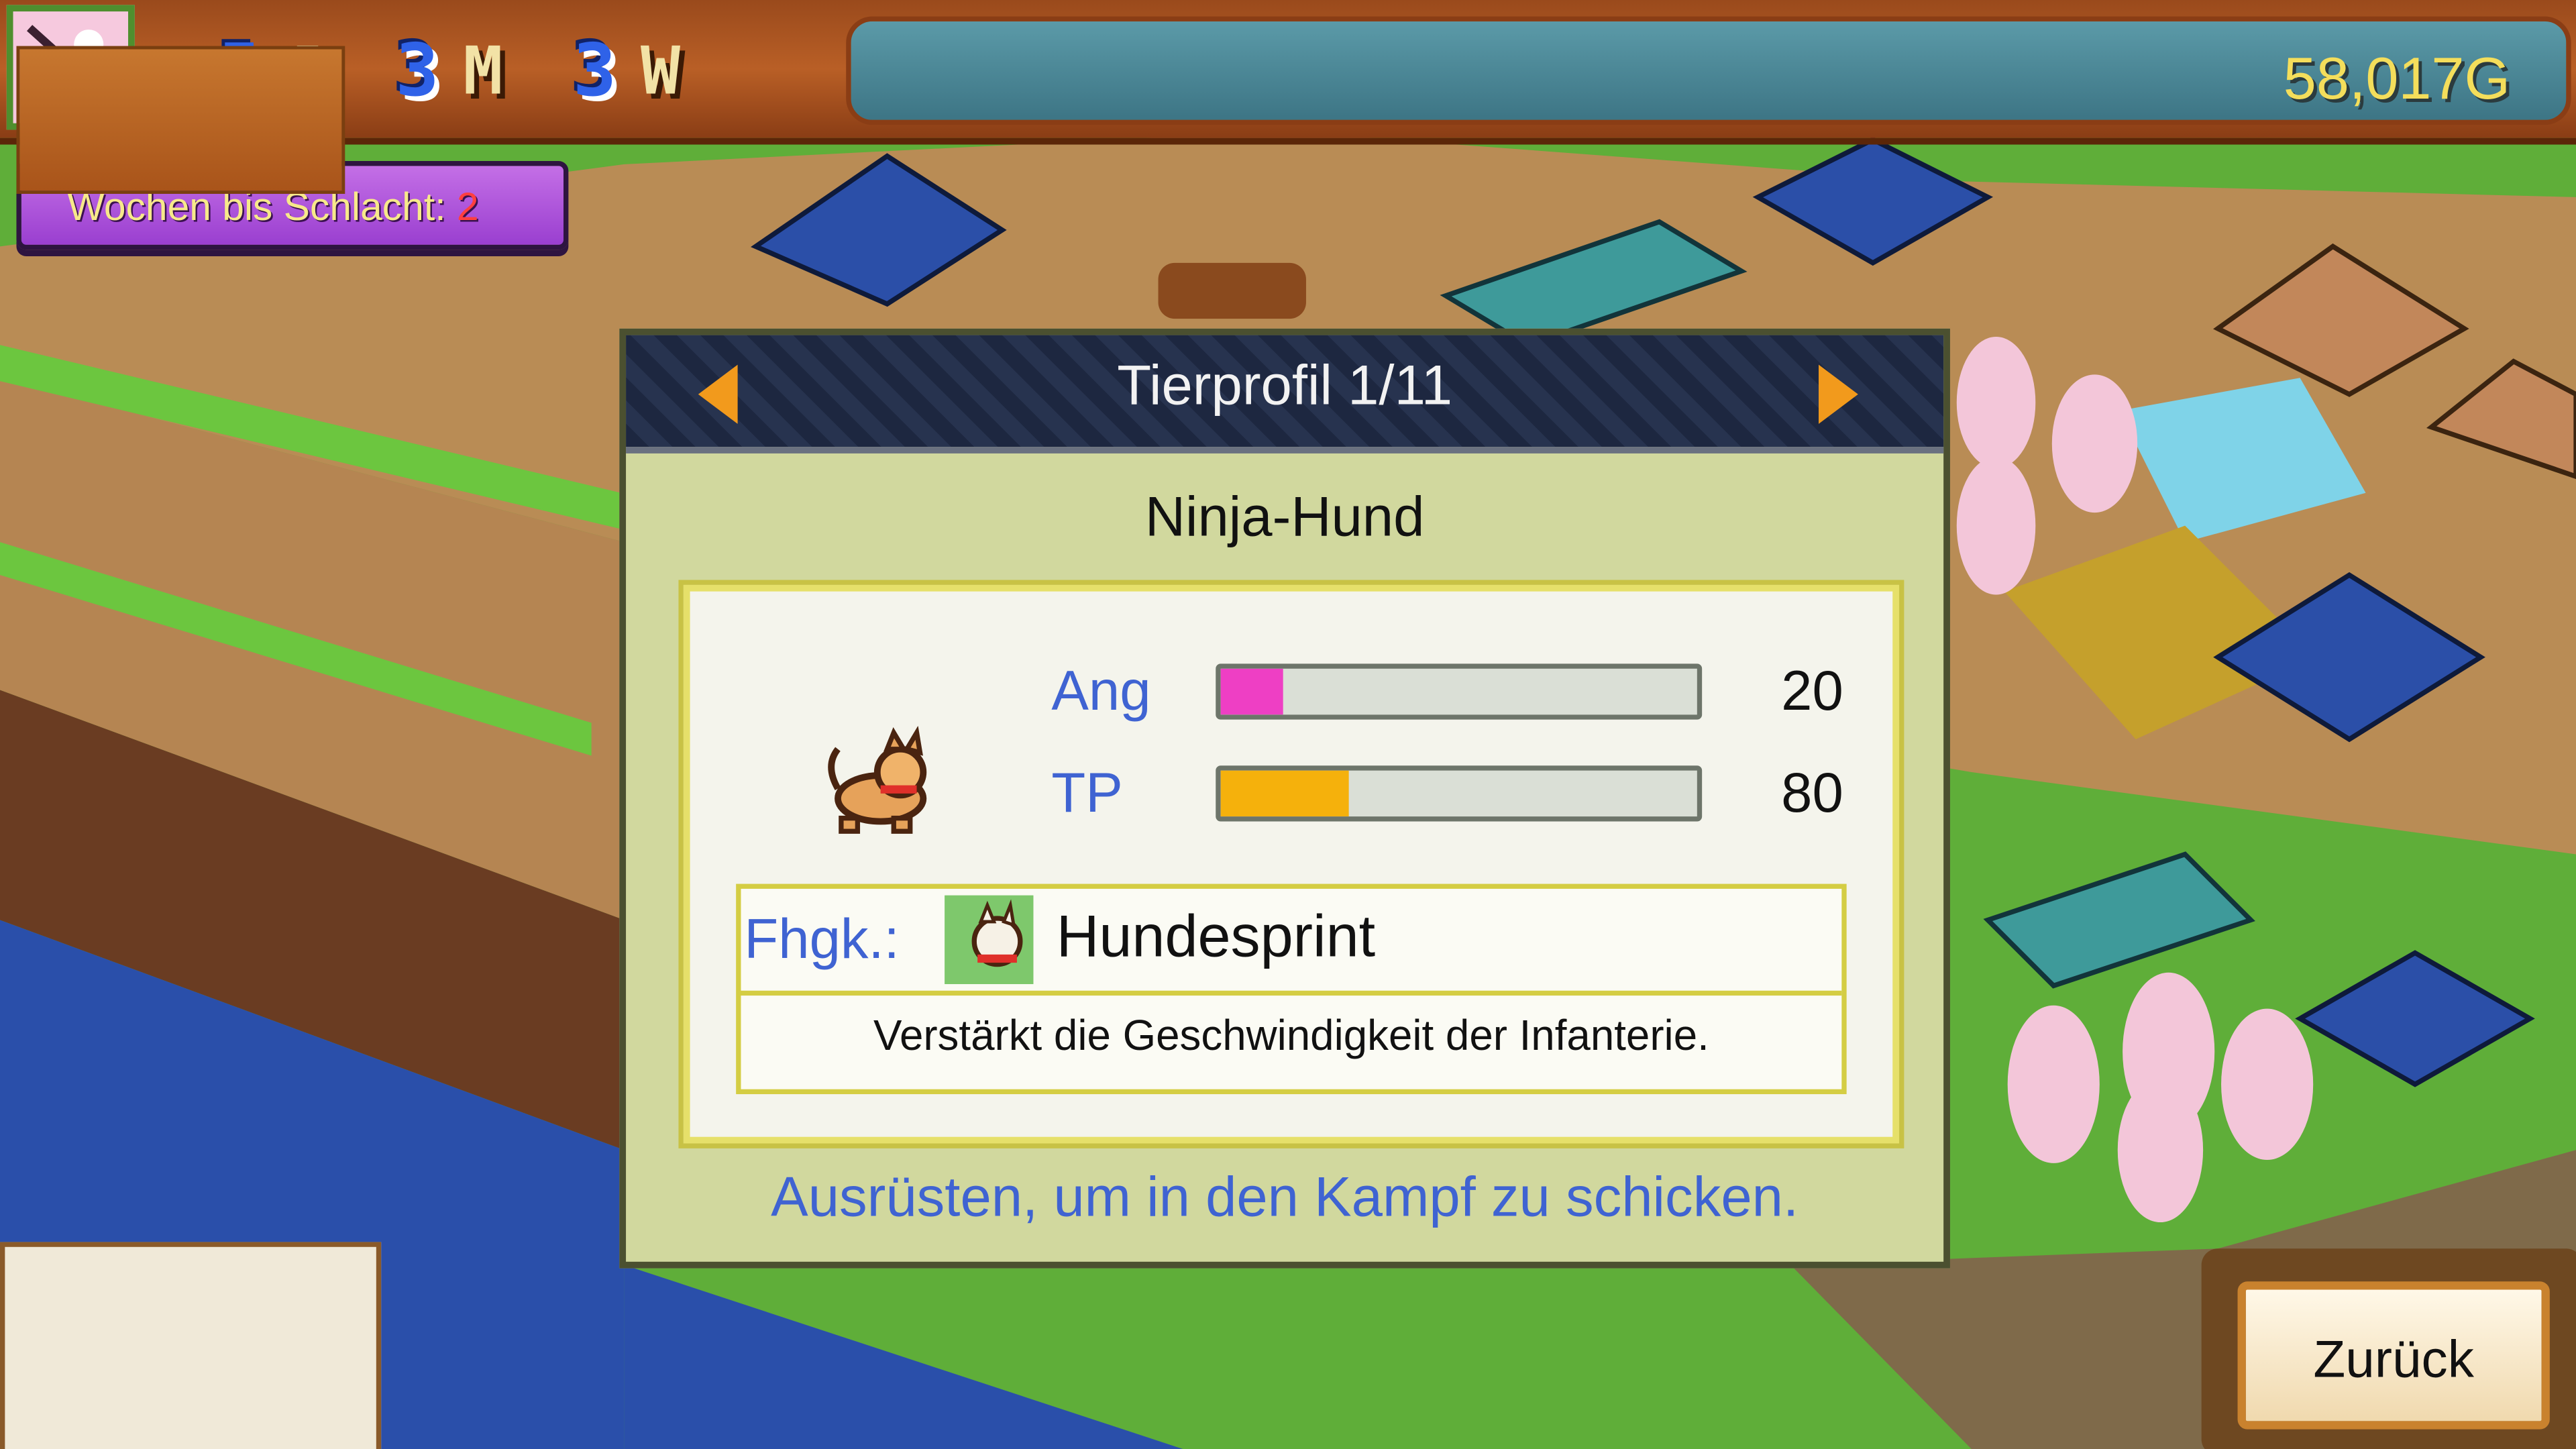 The height and width of the screenshot is (1449, 2576). I want to click on back-button-label: Zurück, so click(2393, 1359).